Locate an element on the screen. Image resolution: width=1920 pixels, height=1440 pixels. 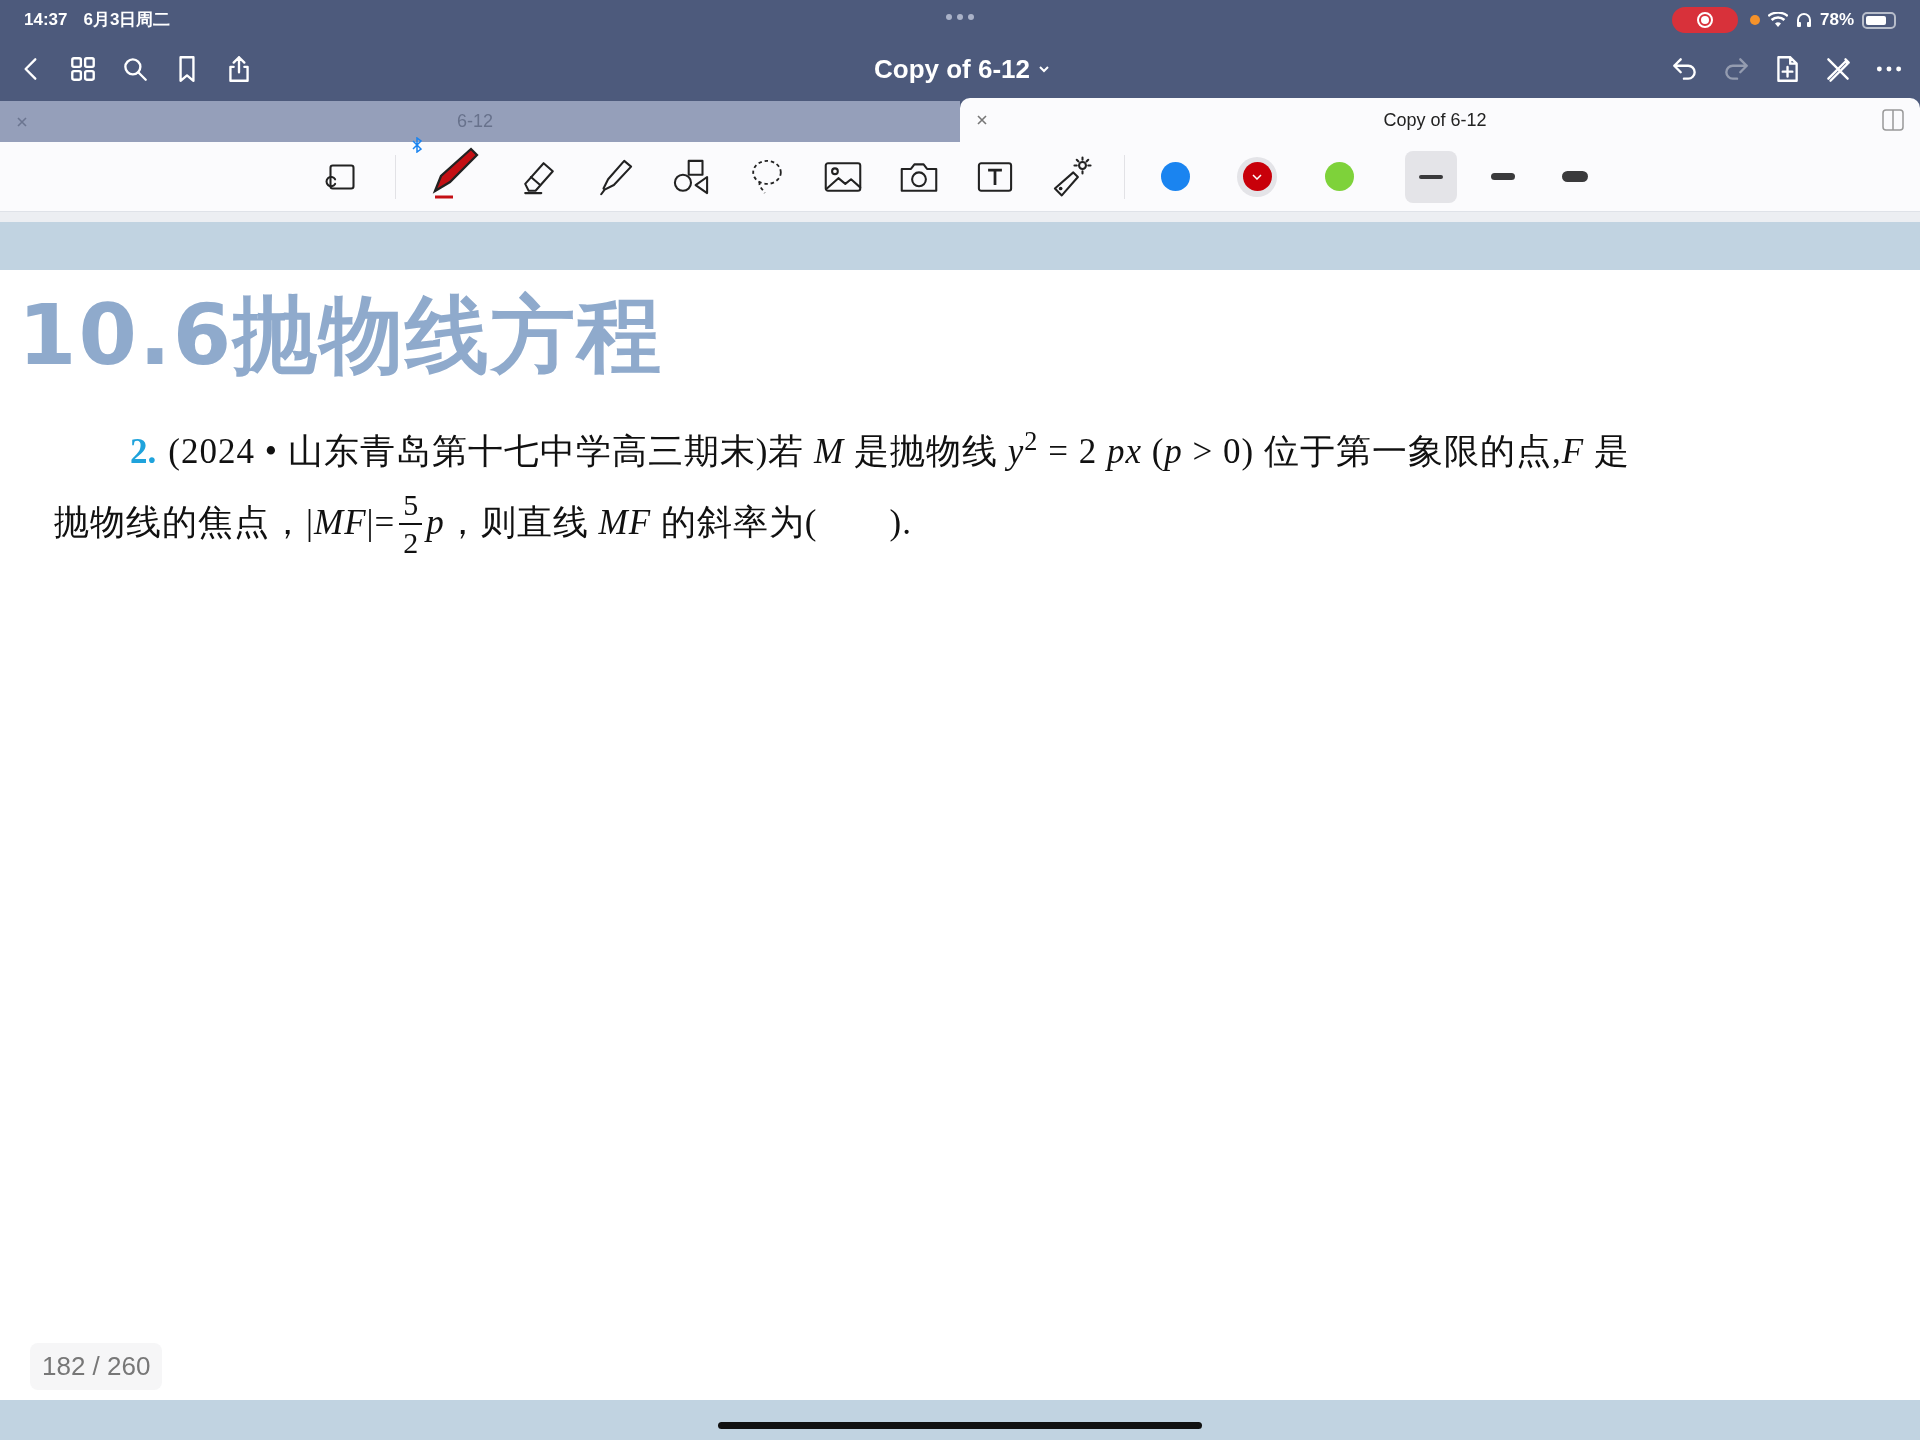
question-number: 2. is located at coordinates (143, 452).